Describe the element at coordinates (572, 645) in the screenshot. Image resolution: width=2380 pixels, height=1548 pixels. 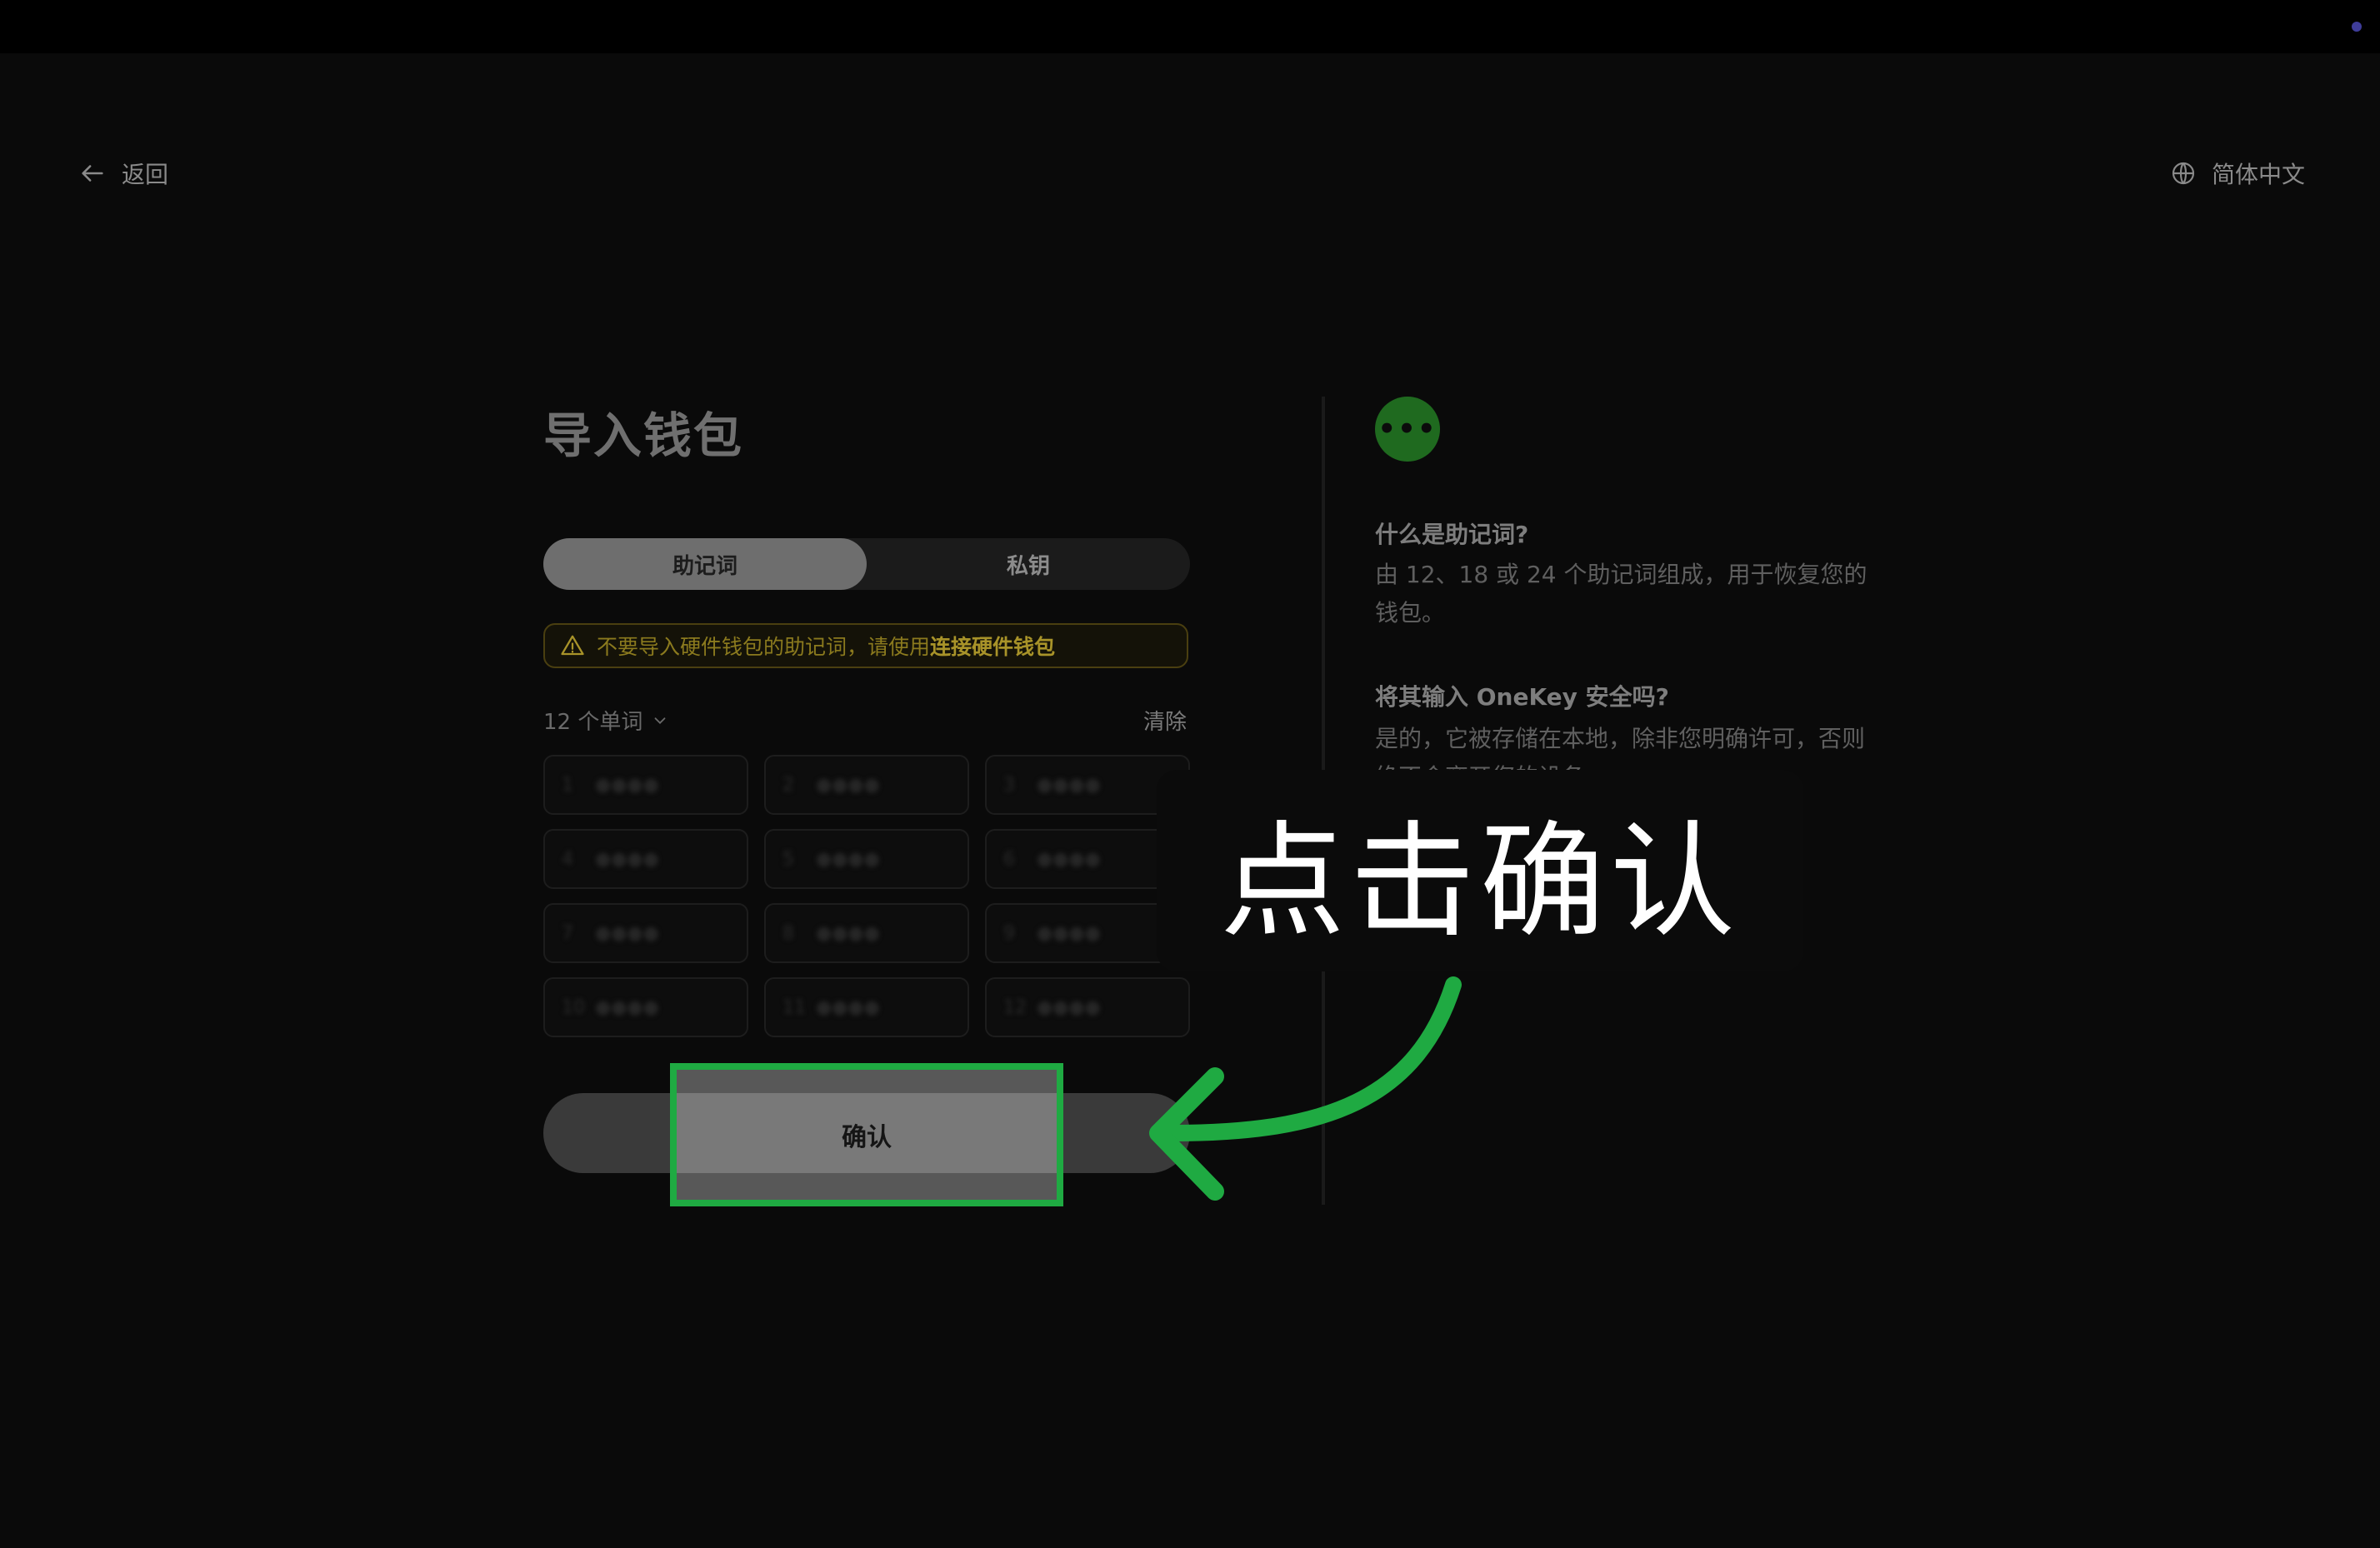
I see `warning-icon` at that location.